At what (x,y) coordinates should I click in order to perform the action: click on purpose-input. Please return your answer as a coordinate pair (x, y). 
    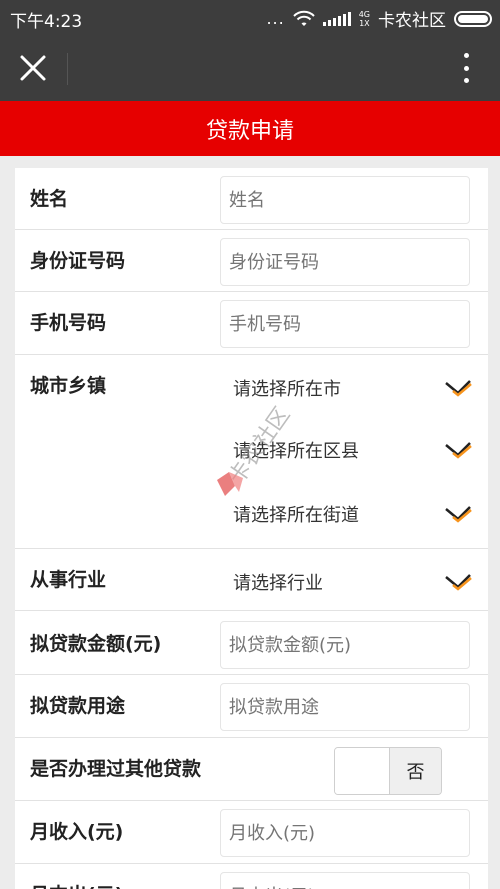
    Looking at the image, I should click on (345, 707).